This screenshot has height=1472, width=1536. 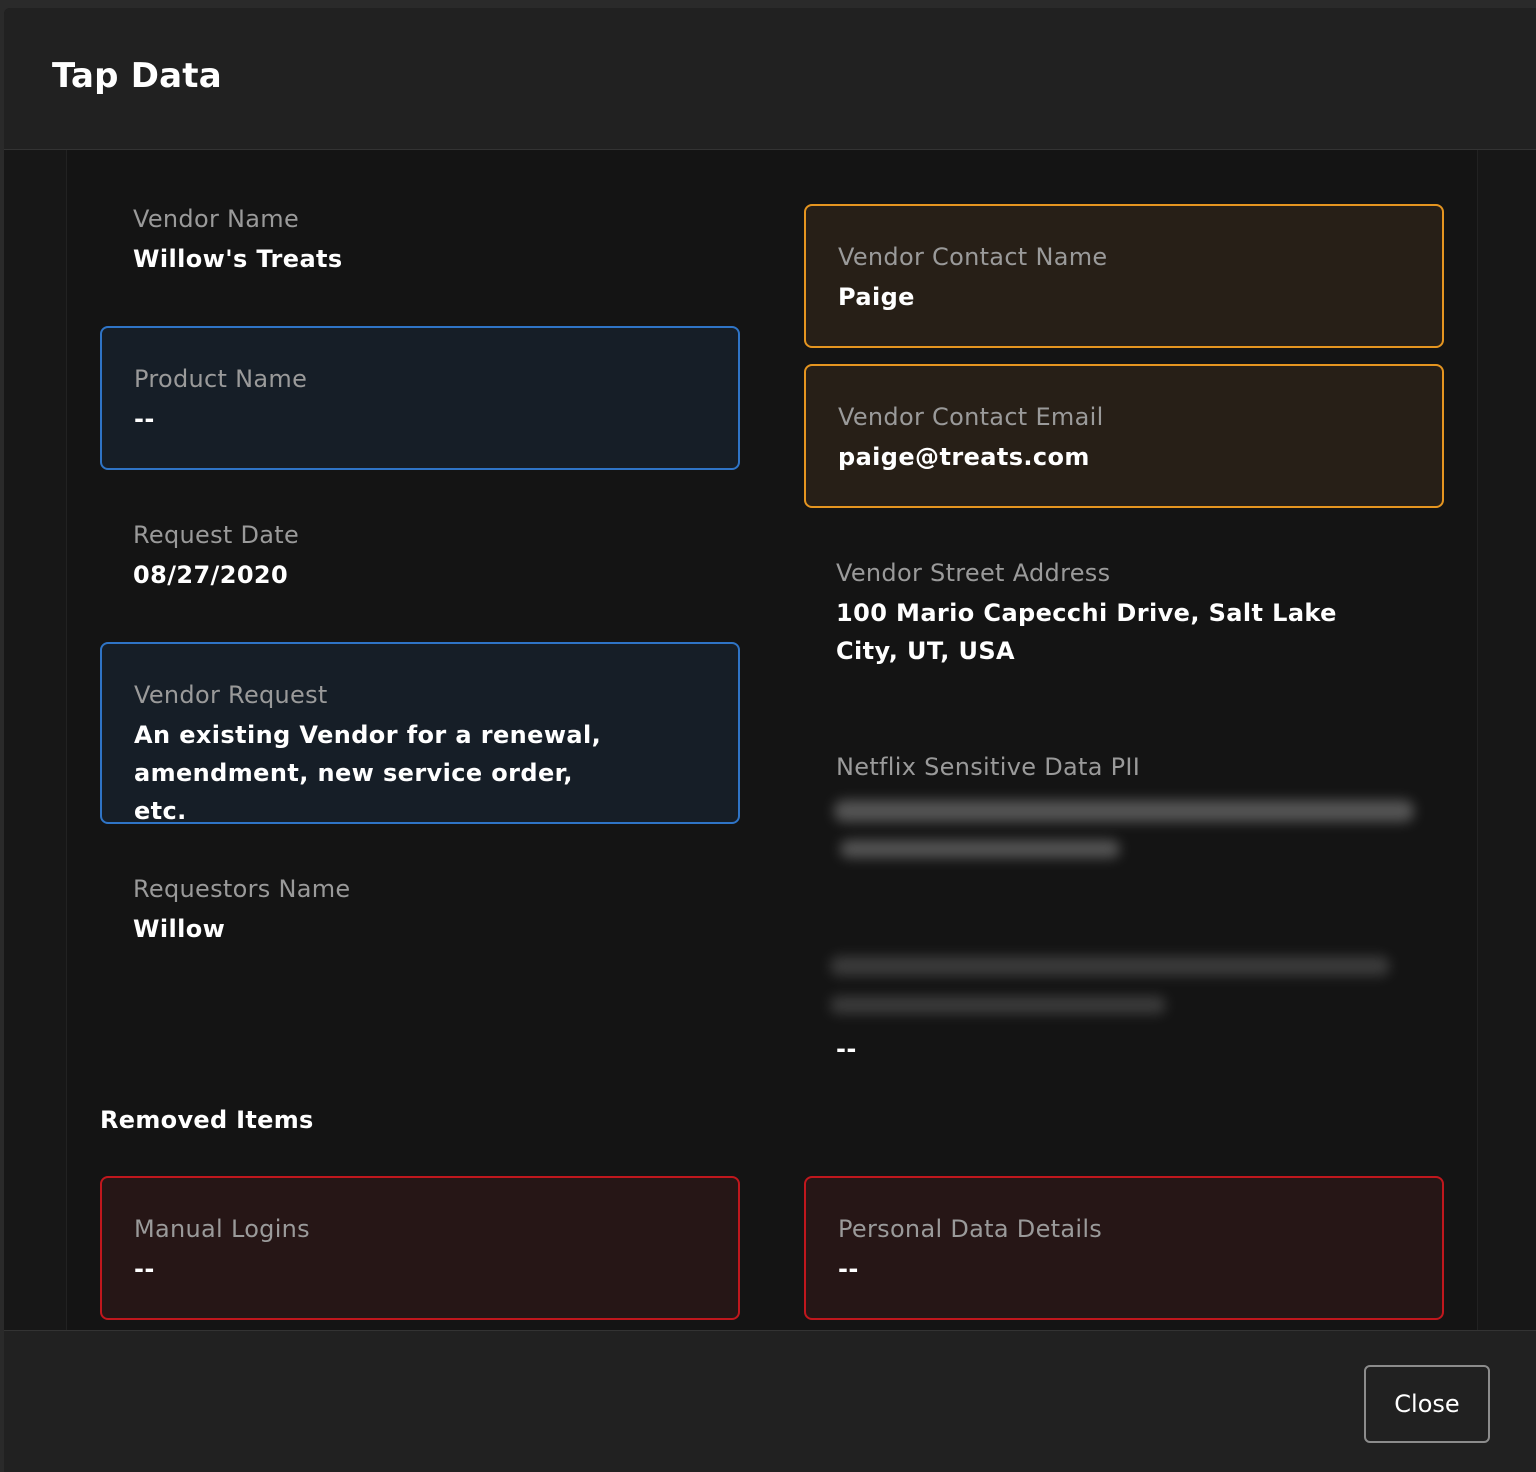 I want to click on vendor-contact-email-label: Vendor Contact Email, so click(x=971, y=417).